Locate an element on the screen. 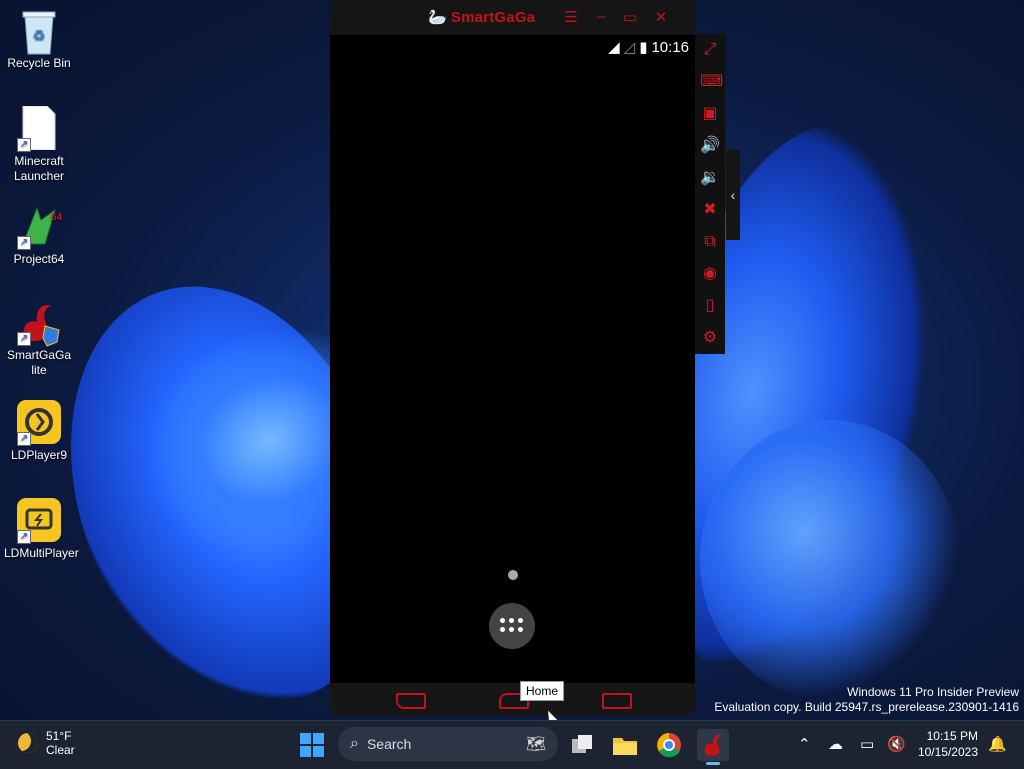 The image size is (1024, 769). close-app-icon: ✖ is located at coordinates (710, 210).